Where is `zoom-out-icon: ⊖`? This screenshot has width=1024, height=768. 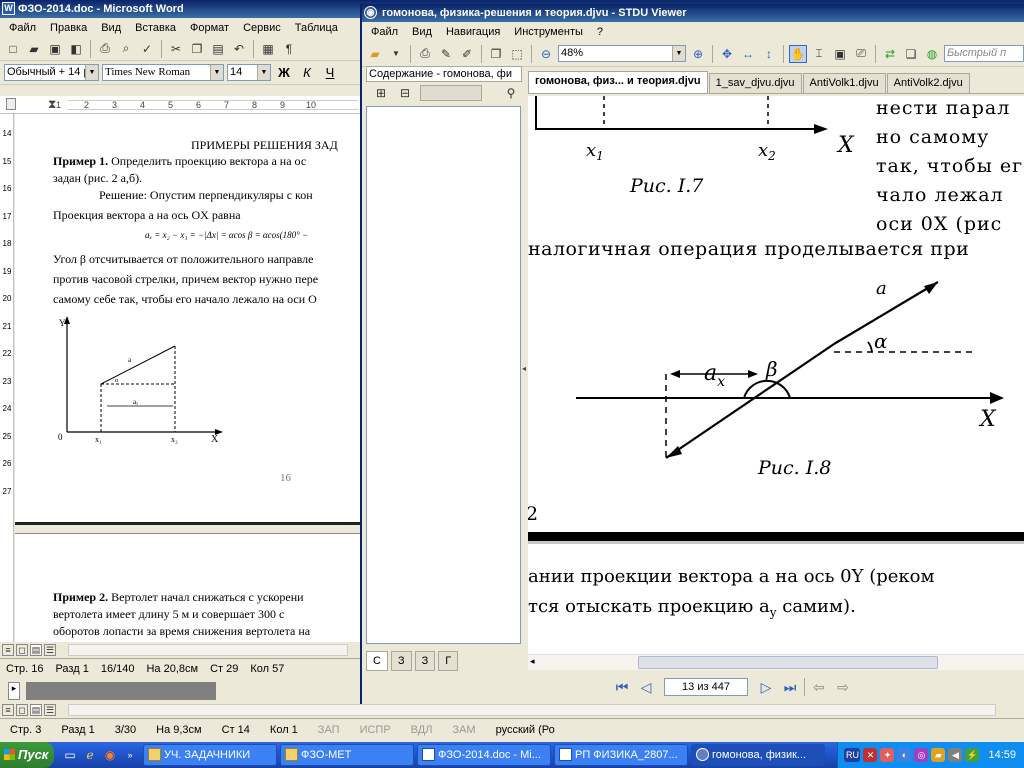 zoom-out-icon: ⊖ is located at coordinates (546, 54).